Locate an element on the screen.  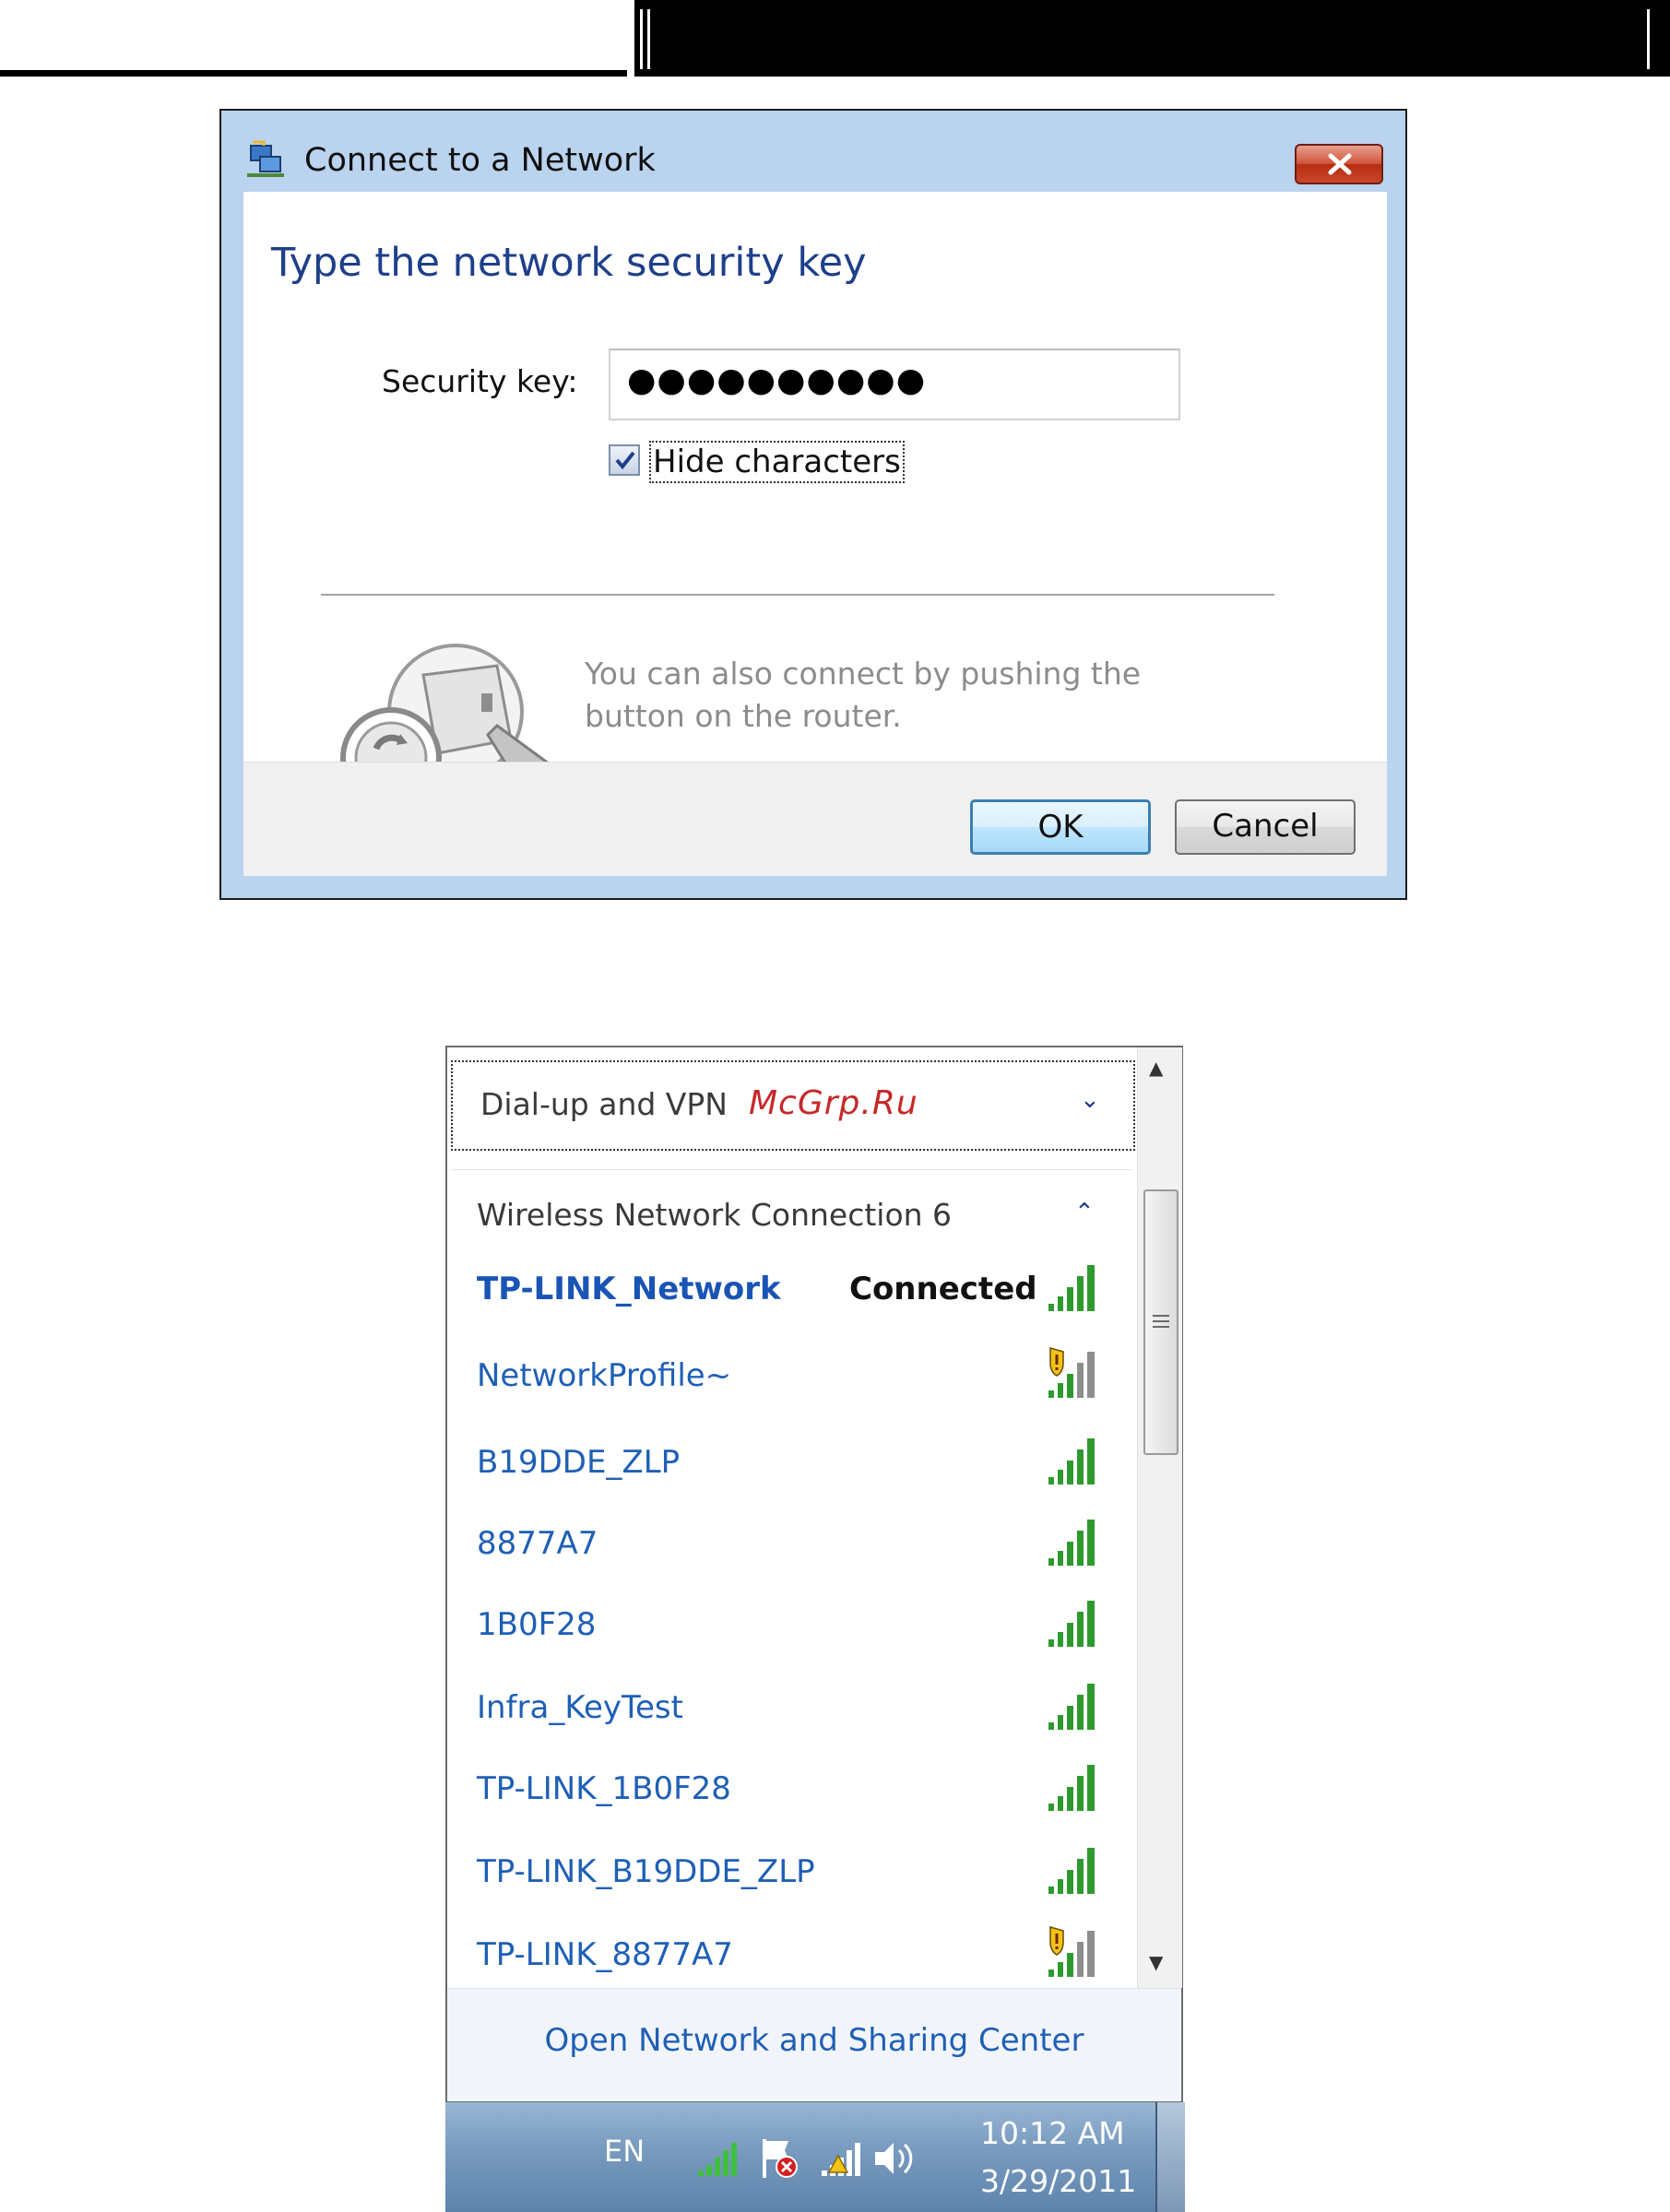
cancel-button: Cancel is located at coordinates (1265, 827).